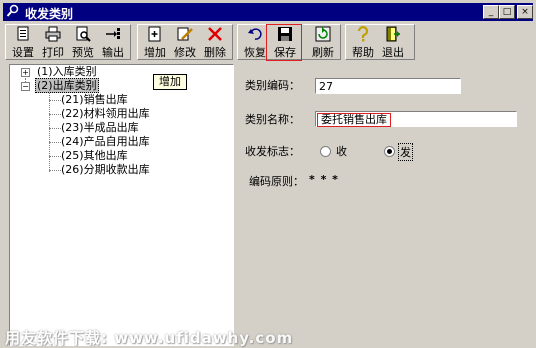 The height and width of the screenshot is (348, 536). I want to click on tree-node-label: (25)其他出库, so click(94, 155).